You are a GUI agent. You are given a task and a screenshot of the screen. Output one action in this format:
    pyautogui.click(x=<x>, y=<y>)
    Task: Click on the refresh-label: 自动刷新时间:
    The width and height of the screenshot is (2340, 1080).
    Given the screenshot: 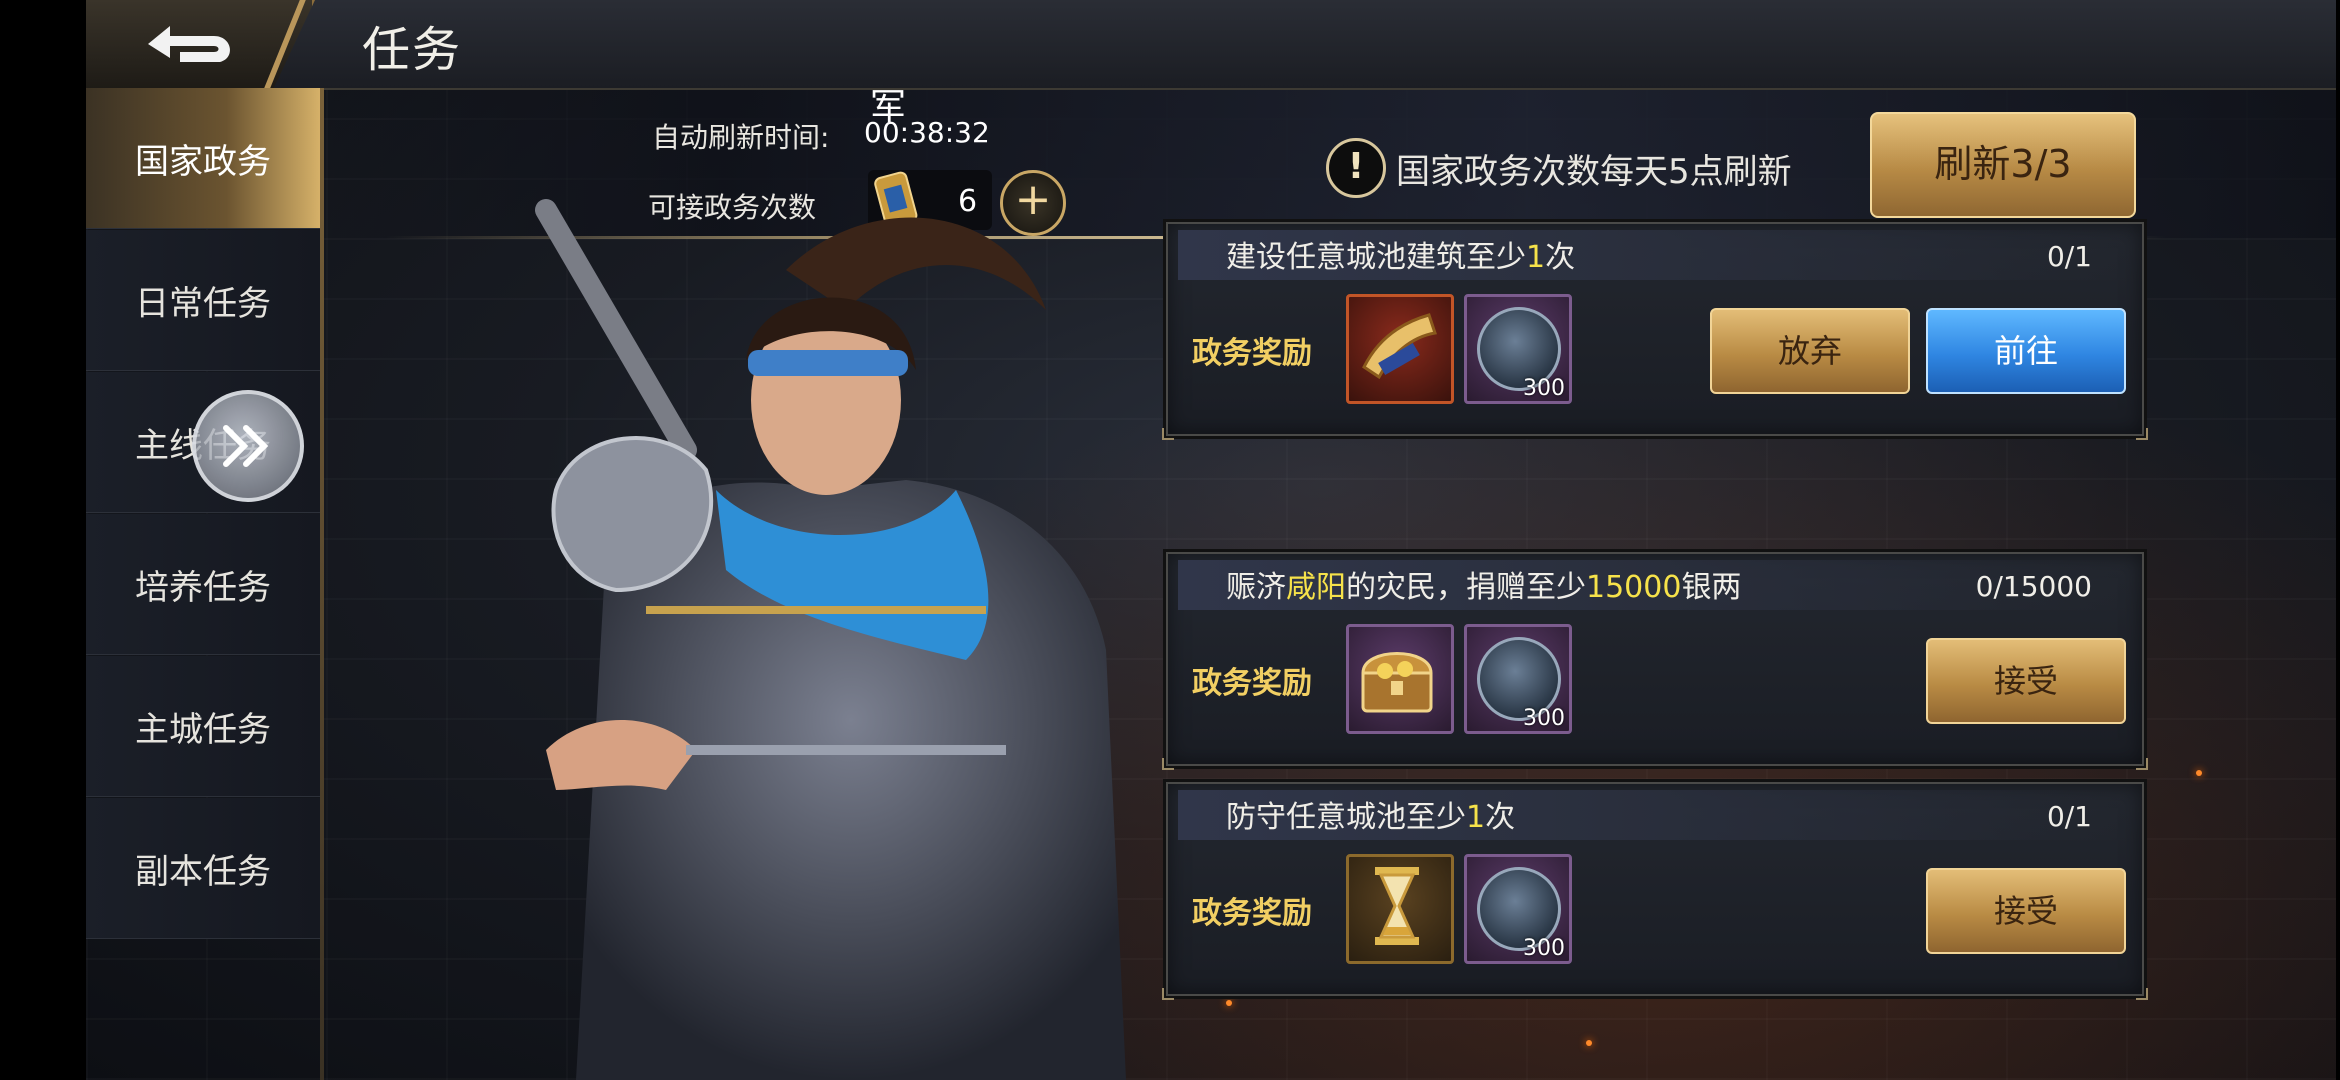 What is the action you would take?
    pyautogui.click(x=741, y=137)
    